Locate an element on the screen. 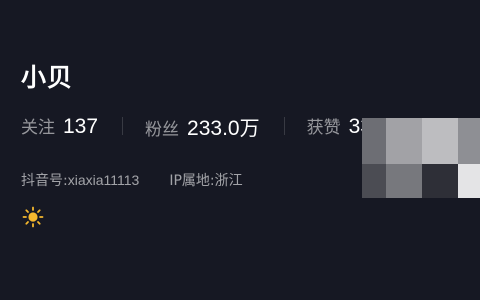 This screenshot has width=480, height=300. stat-followers: 粉丝 233.0万 is located at coordinates (202, 126).